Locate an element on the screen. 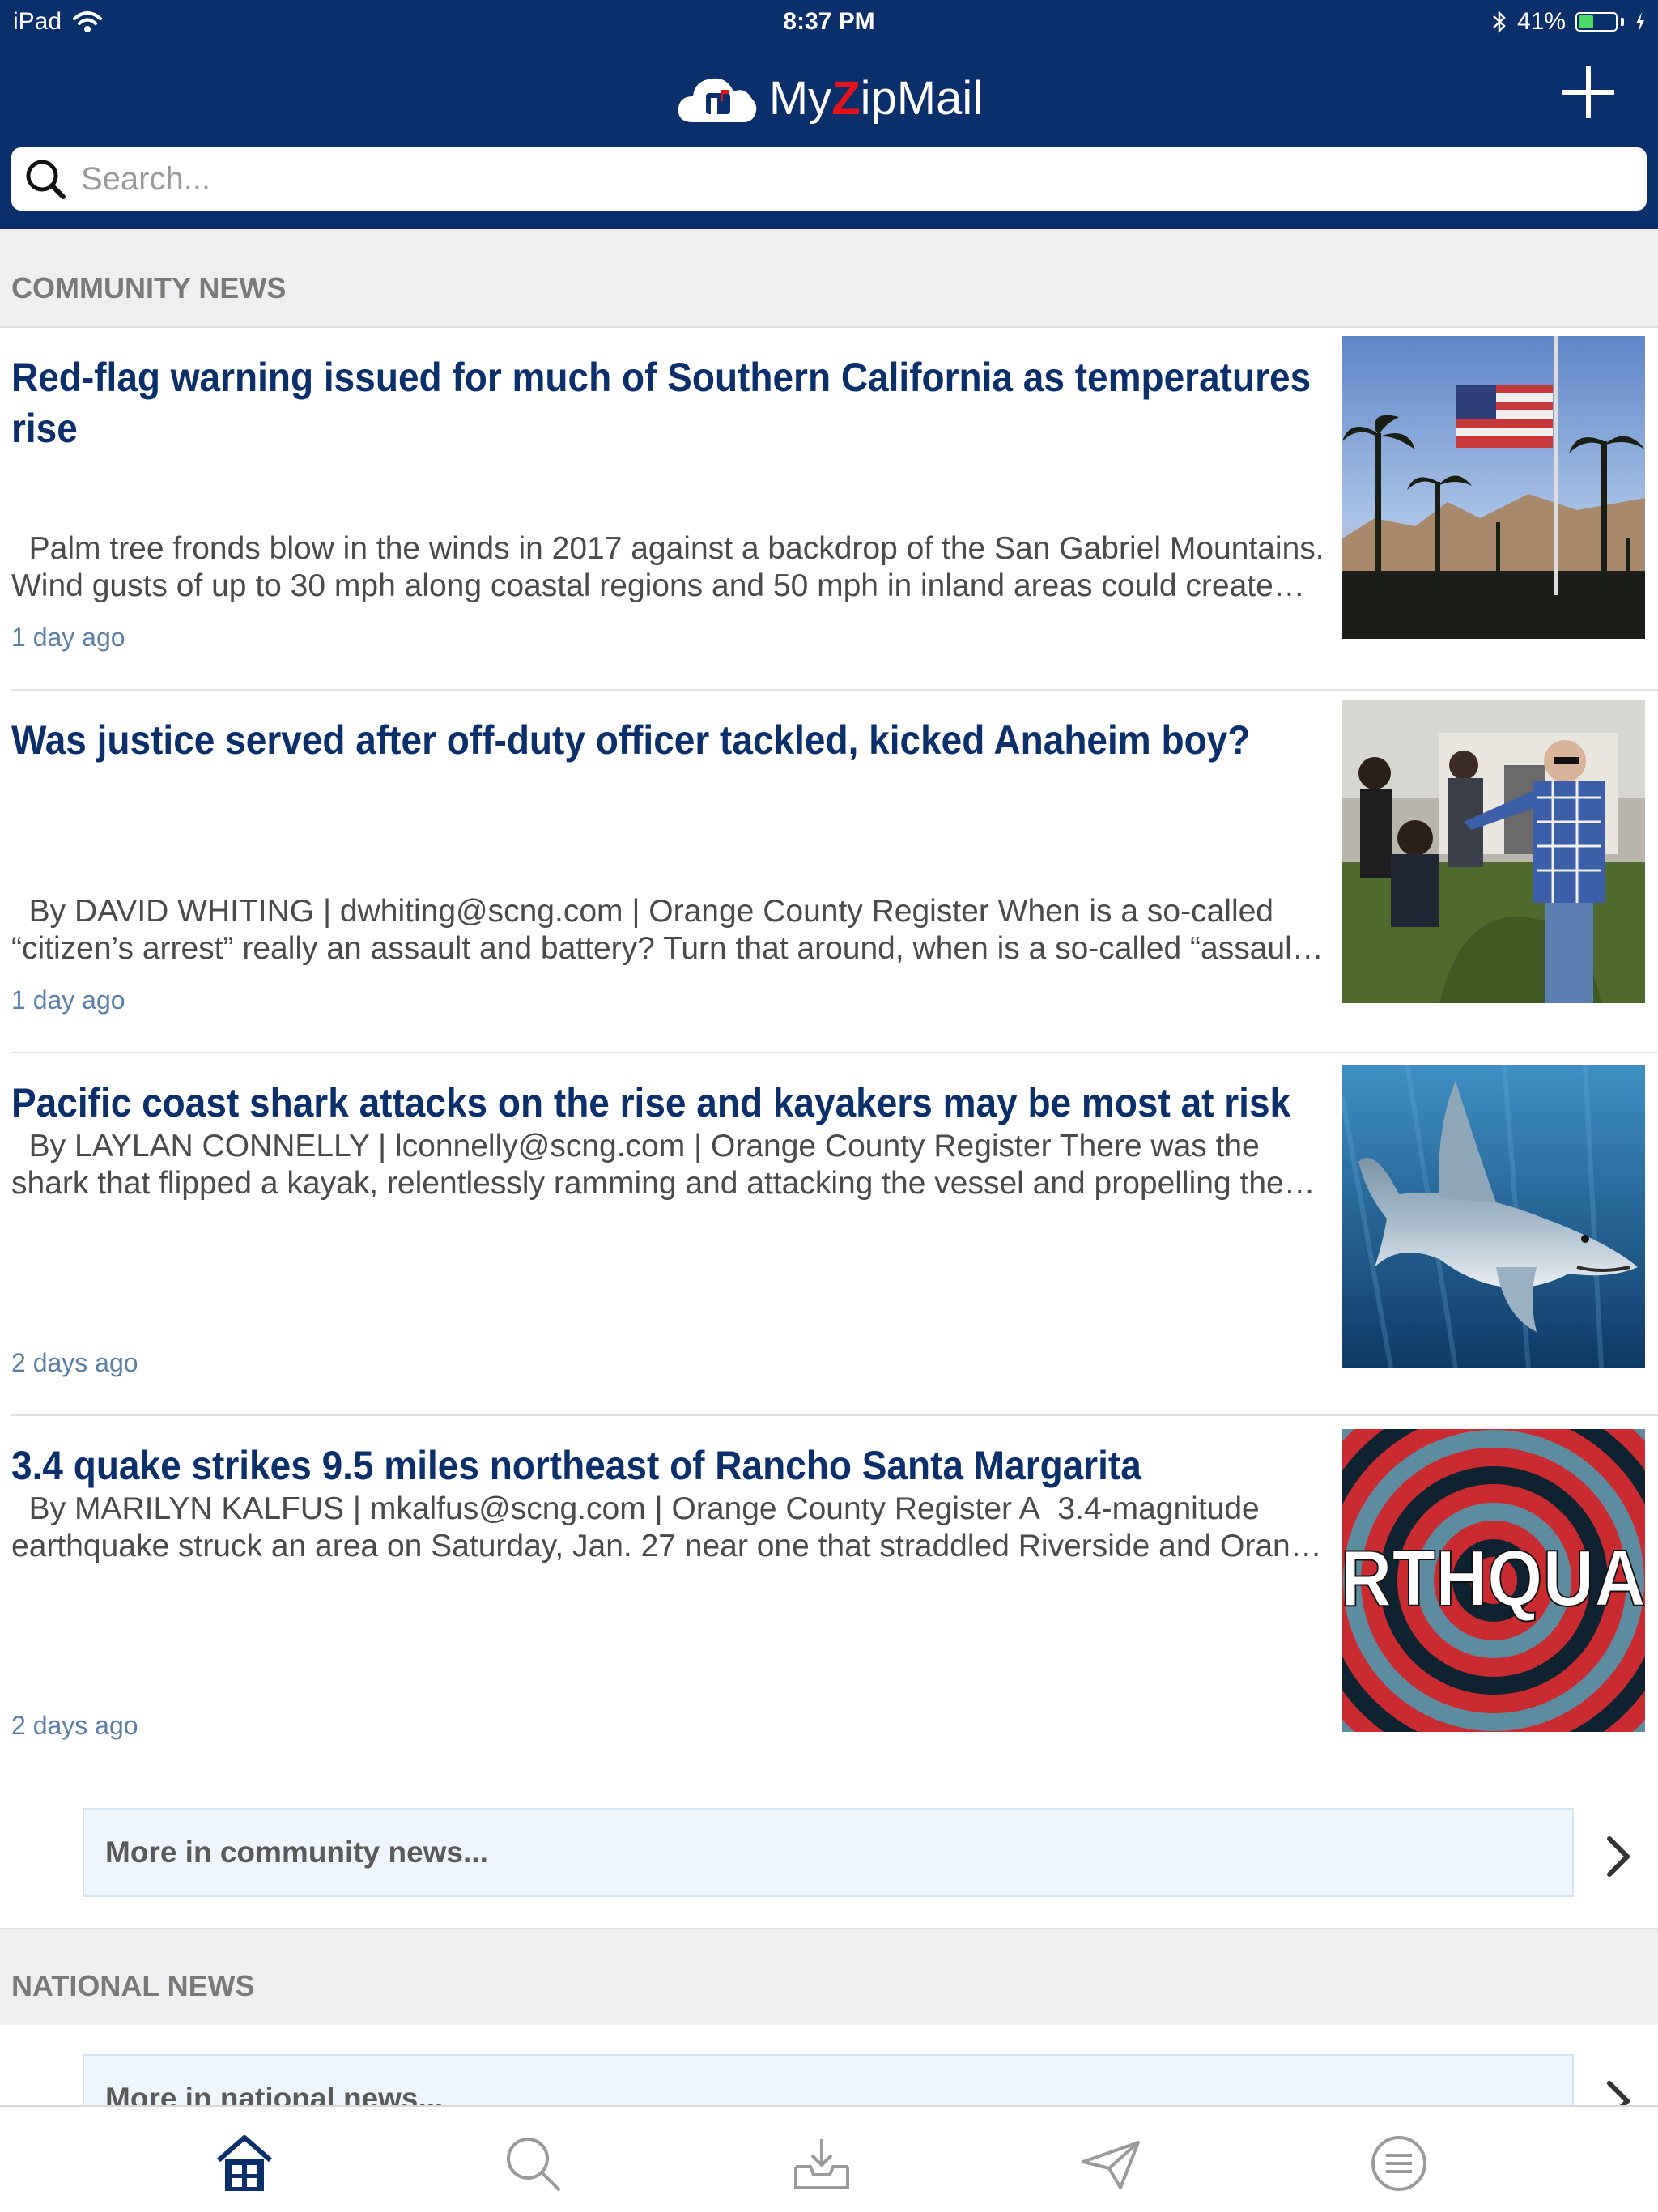 The image size is (1658, 2212). flag-palm-trees-photo is located at coordinates (1493, 488).